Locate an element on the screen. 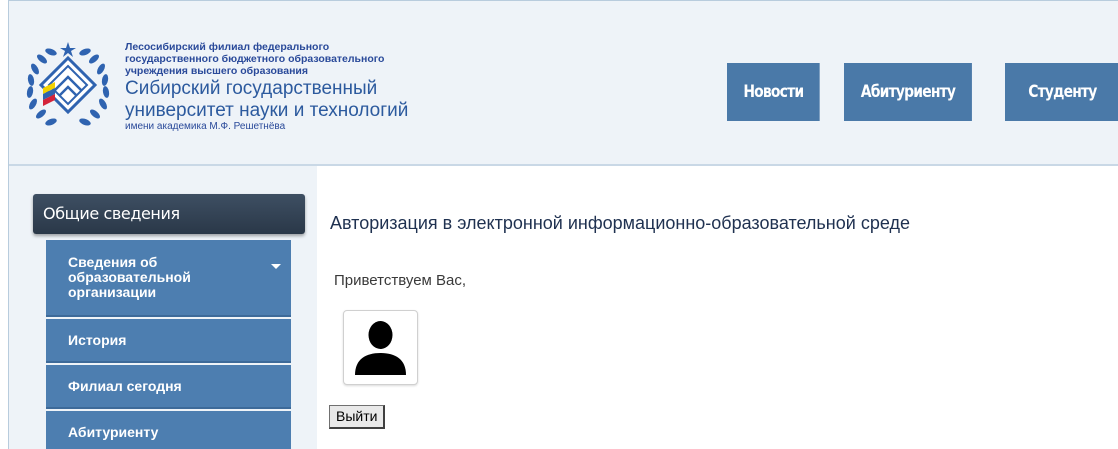 This screenshot has width=1118, height=449. sidebar-item-history: История is located at coordinates (168, 341).